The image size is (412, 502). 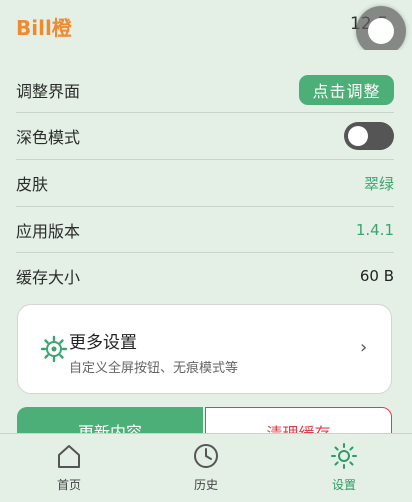 What do you see at coordinates (205, 485) in the screenshot?
I see `nav-label-history: 历史` at bounding box center [205, 485].